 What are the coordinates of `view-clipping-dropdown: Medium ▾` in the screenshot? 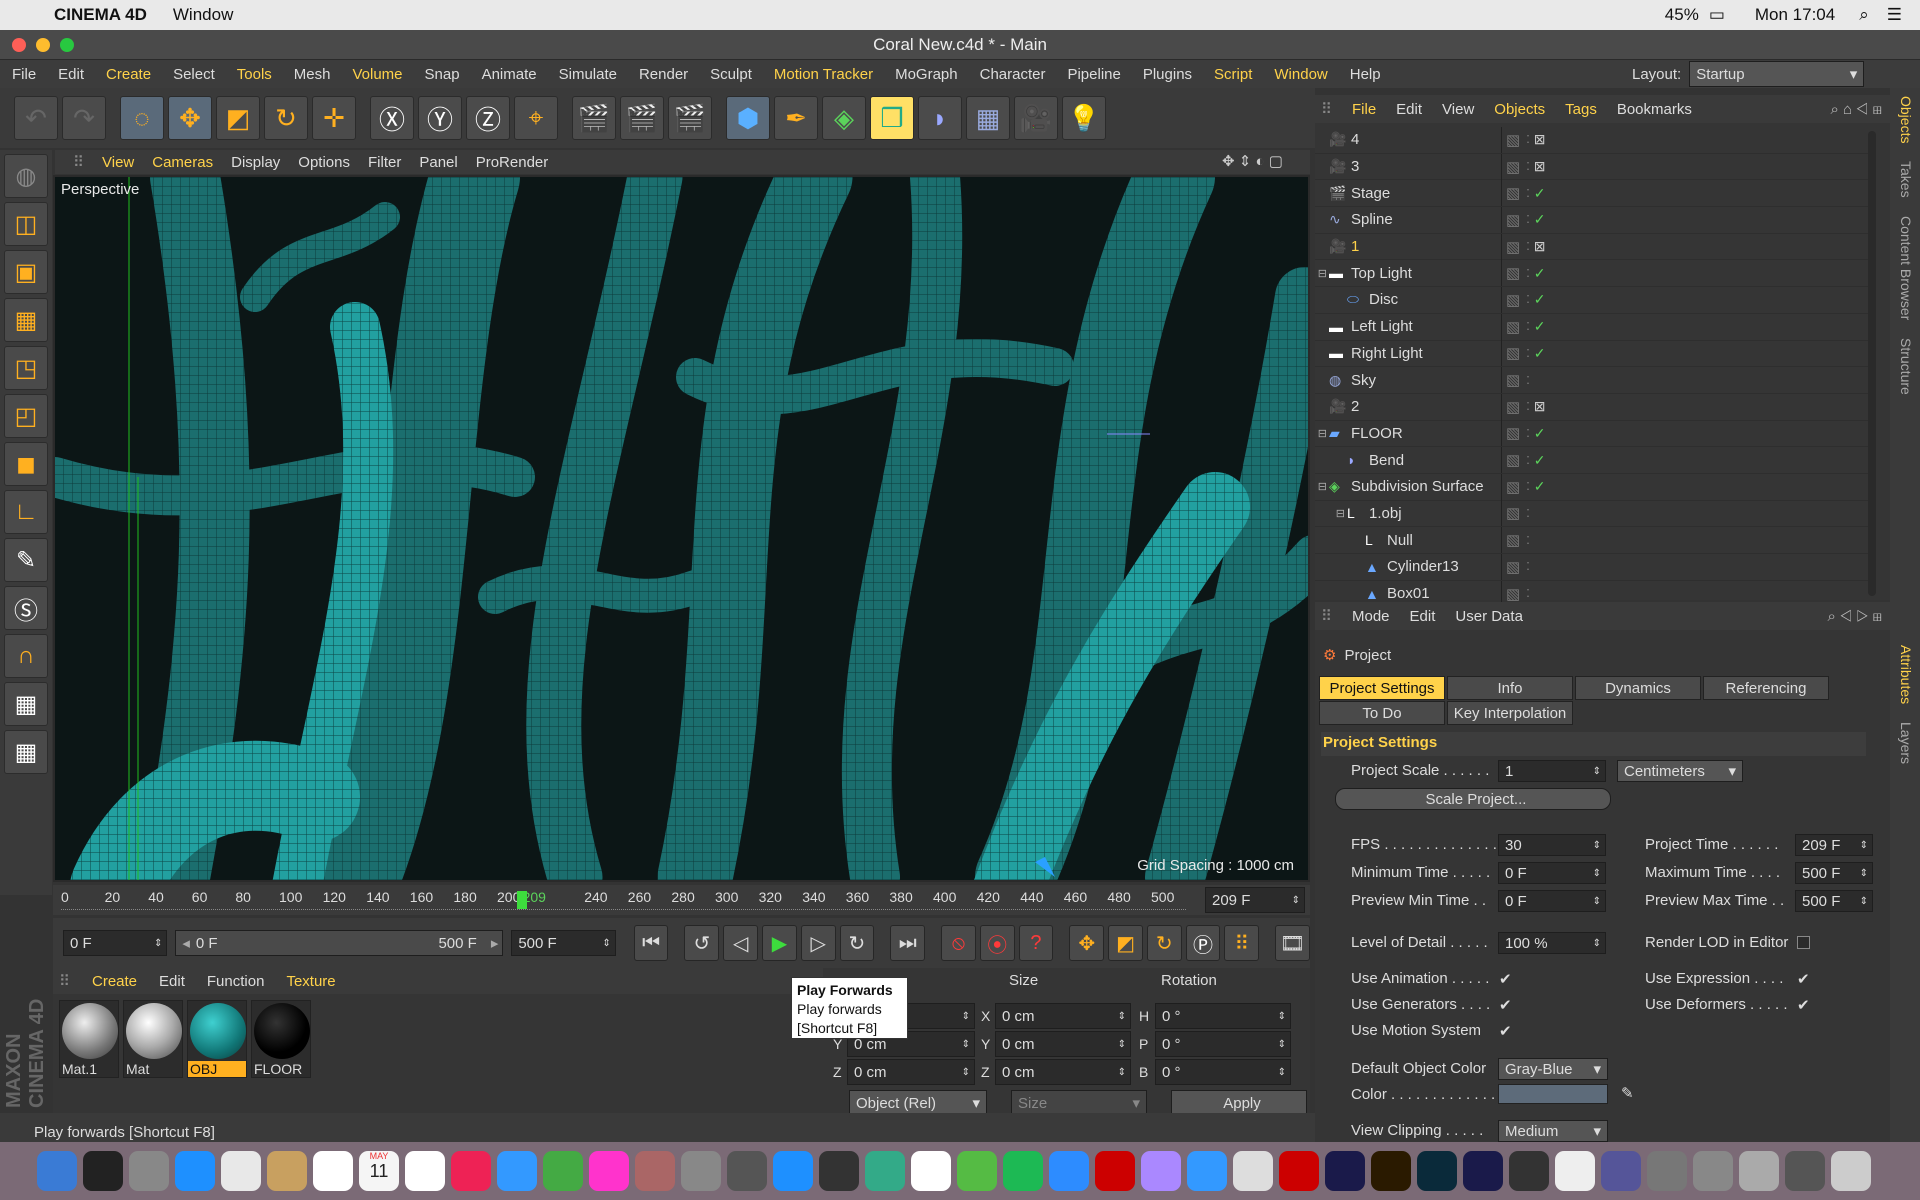 It's located at (1553, 1131).